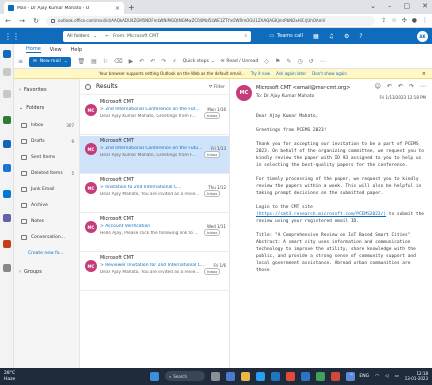  I want to click on sender-address: Microsoft CMT <email@msr-cmt.org>, so click(303, 88).